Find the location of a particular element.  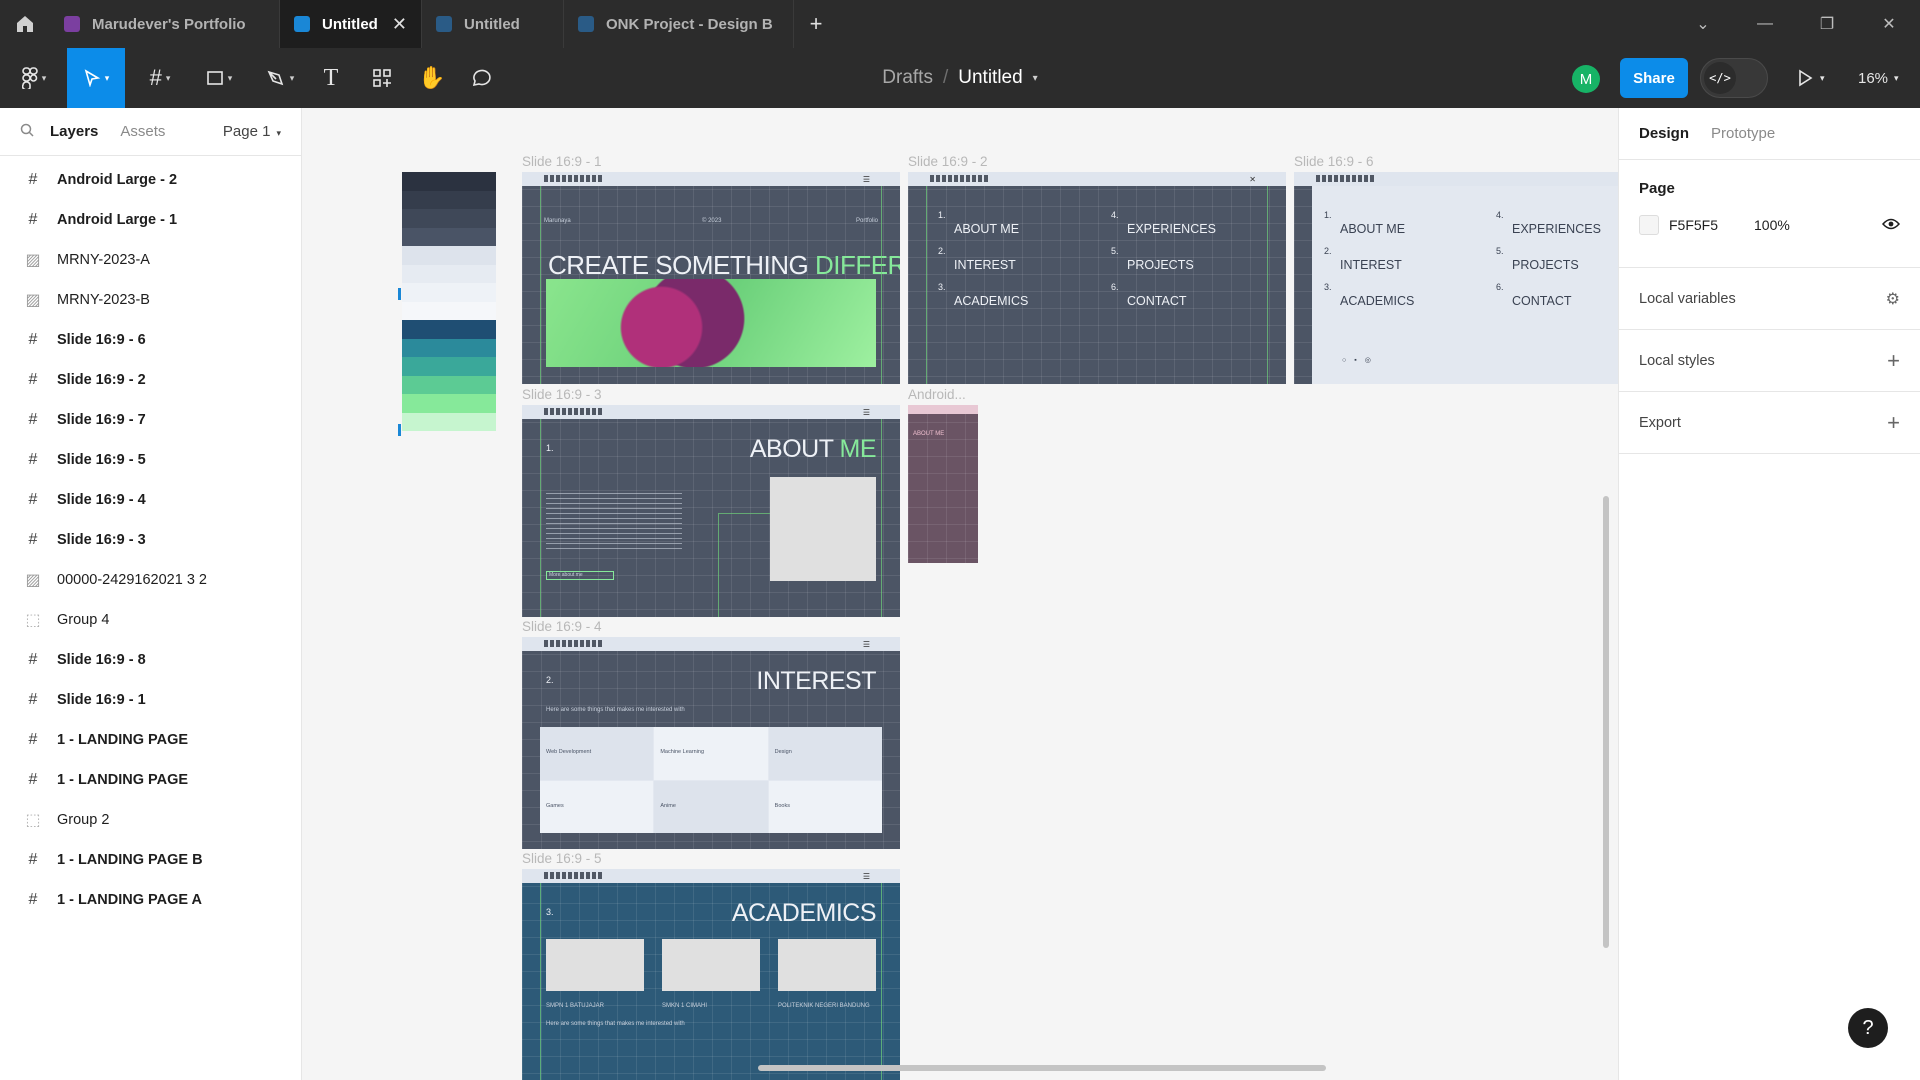

tab-untitled: Untitled is located at coordinates (493, 24).